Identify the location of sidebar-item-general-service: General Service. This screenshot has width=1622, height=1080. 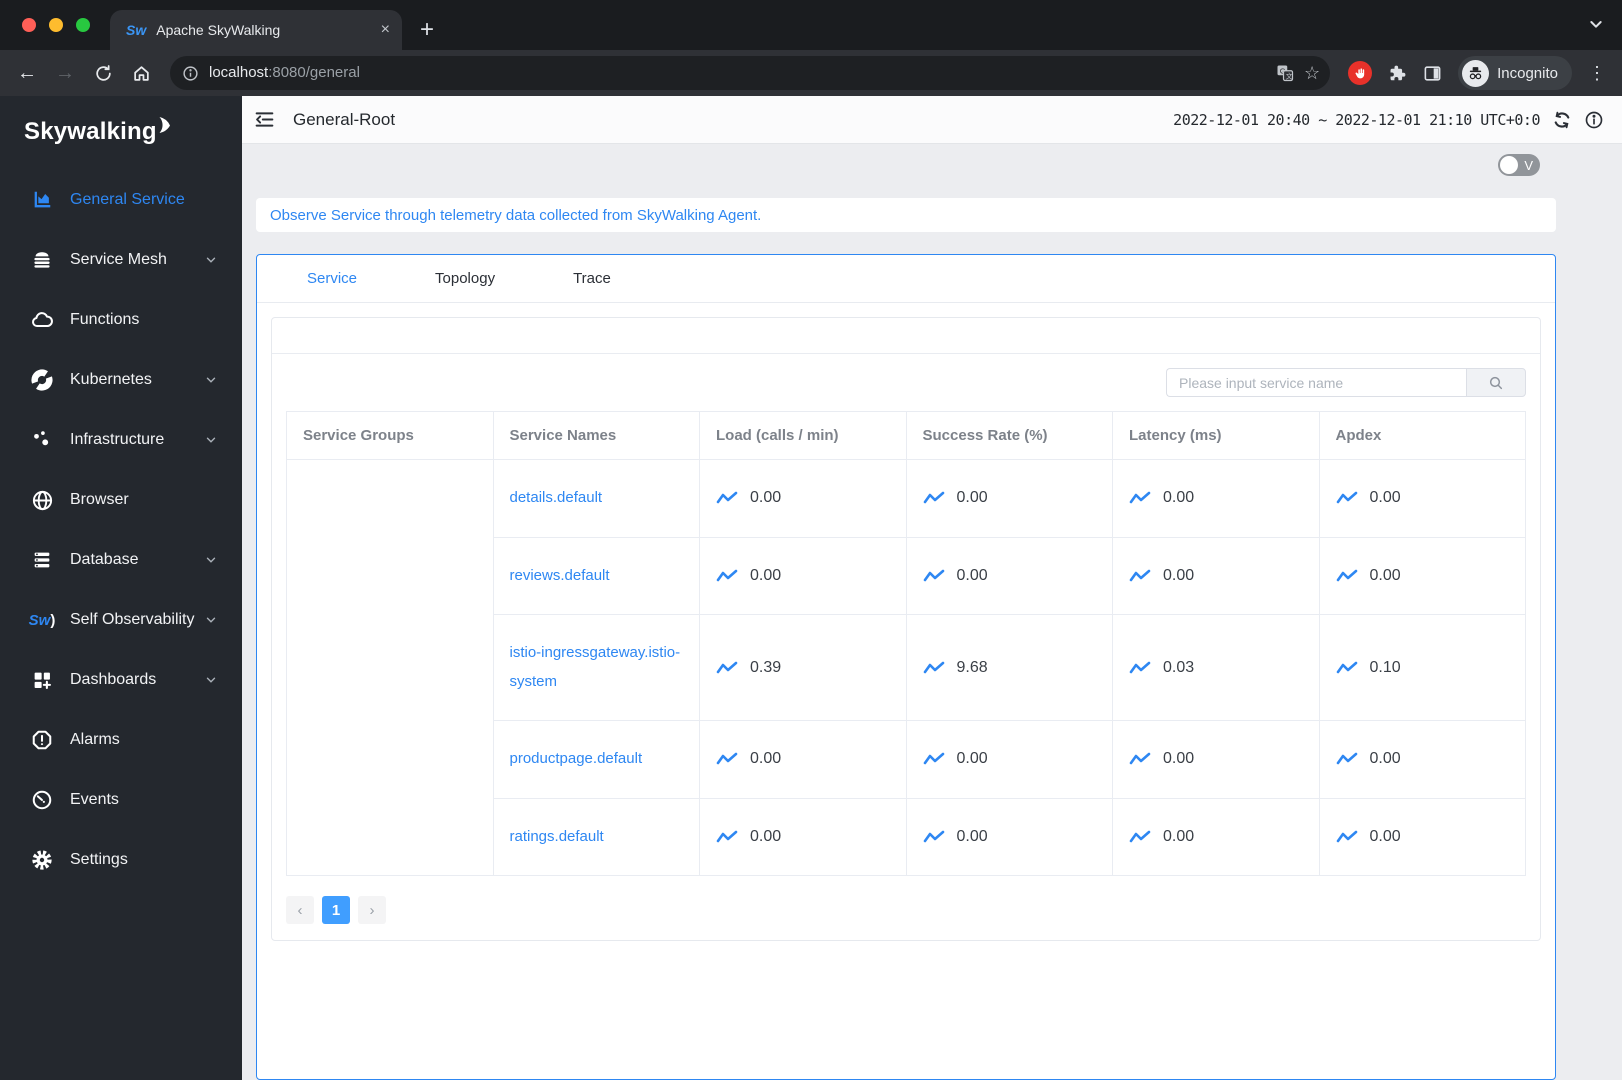
(121, 200).